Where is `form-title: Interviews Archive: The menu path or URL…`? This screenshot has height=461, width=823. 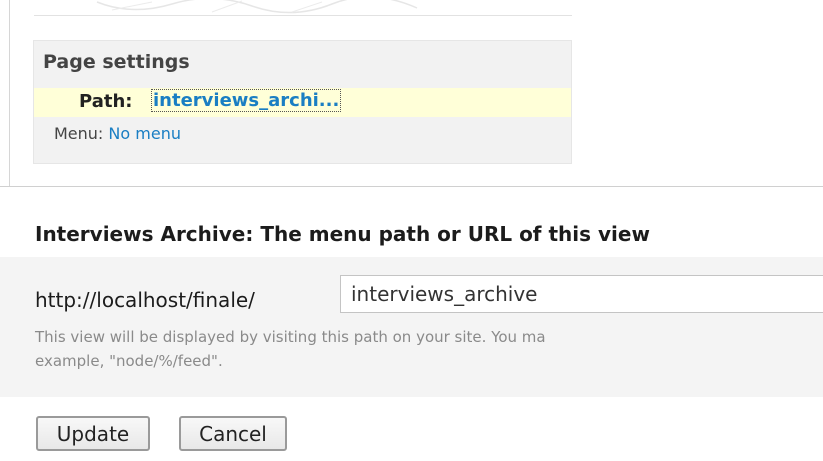
form-title: Interviews Archive: The menu path or URL… is located at coordinates (342, 234).